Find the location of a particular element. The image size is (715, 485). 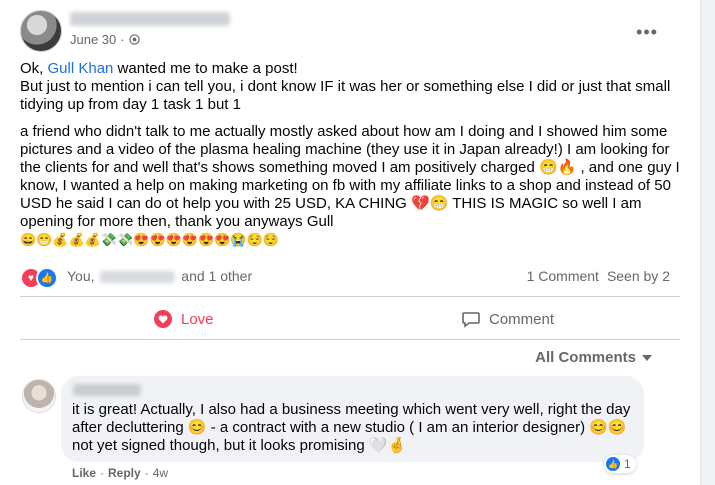

reactor-others: and 1 other is located at coordinates (217, 276).